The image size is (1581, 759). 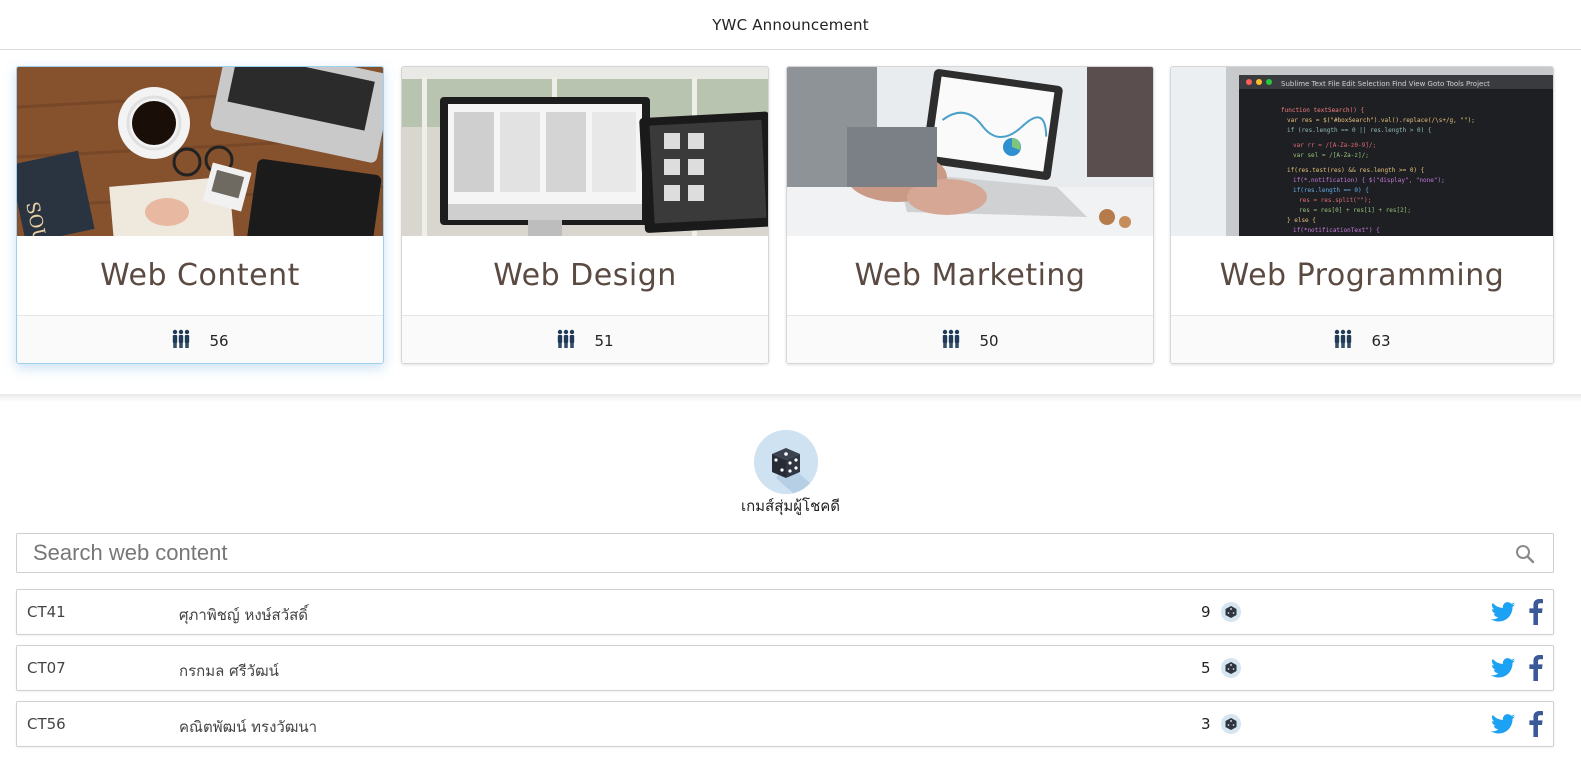 I want to click on page-title: YWC Announcement, so click(x=790, y=24).